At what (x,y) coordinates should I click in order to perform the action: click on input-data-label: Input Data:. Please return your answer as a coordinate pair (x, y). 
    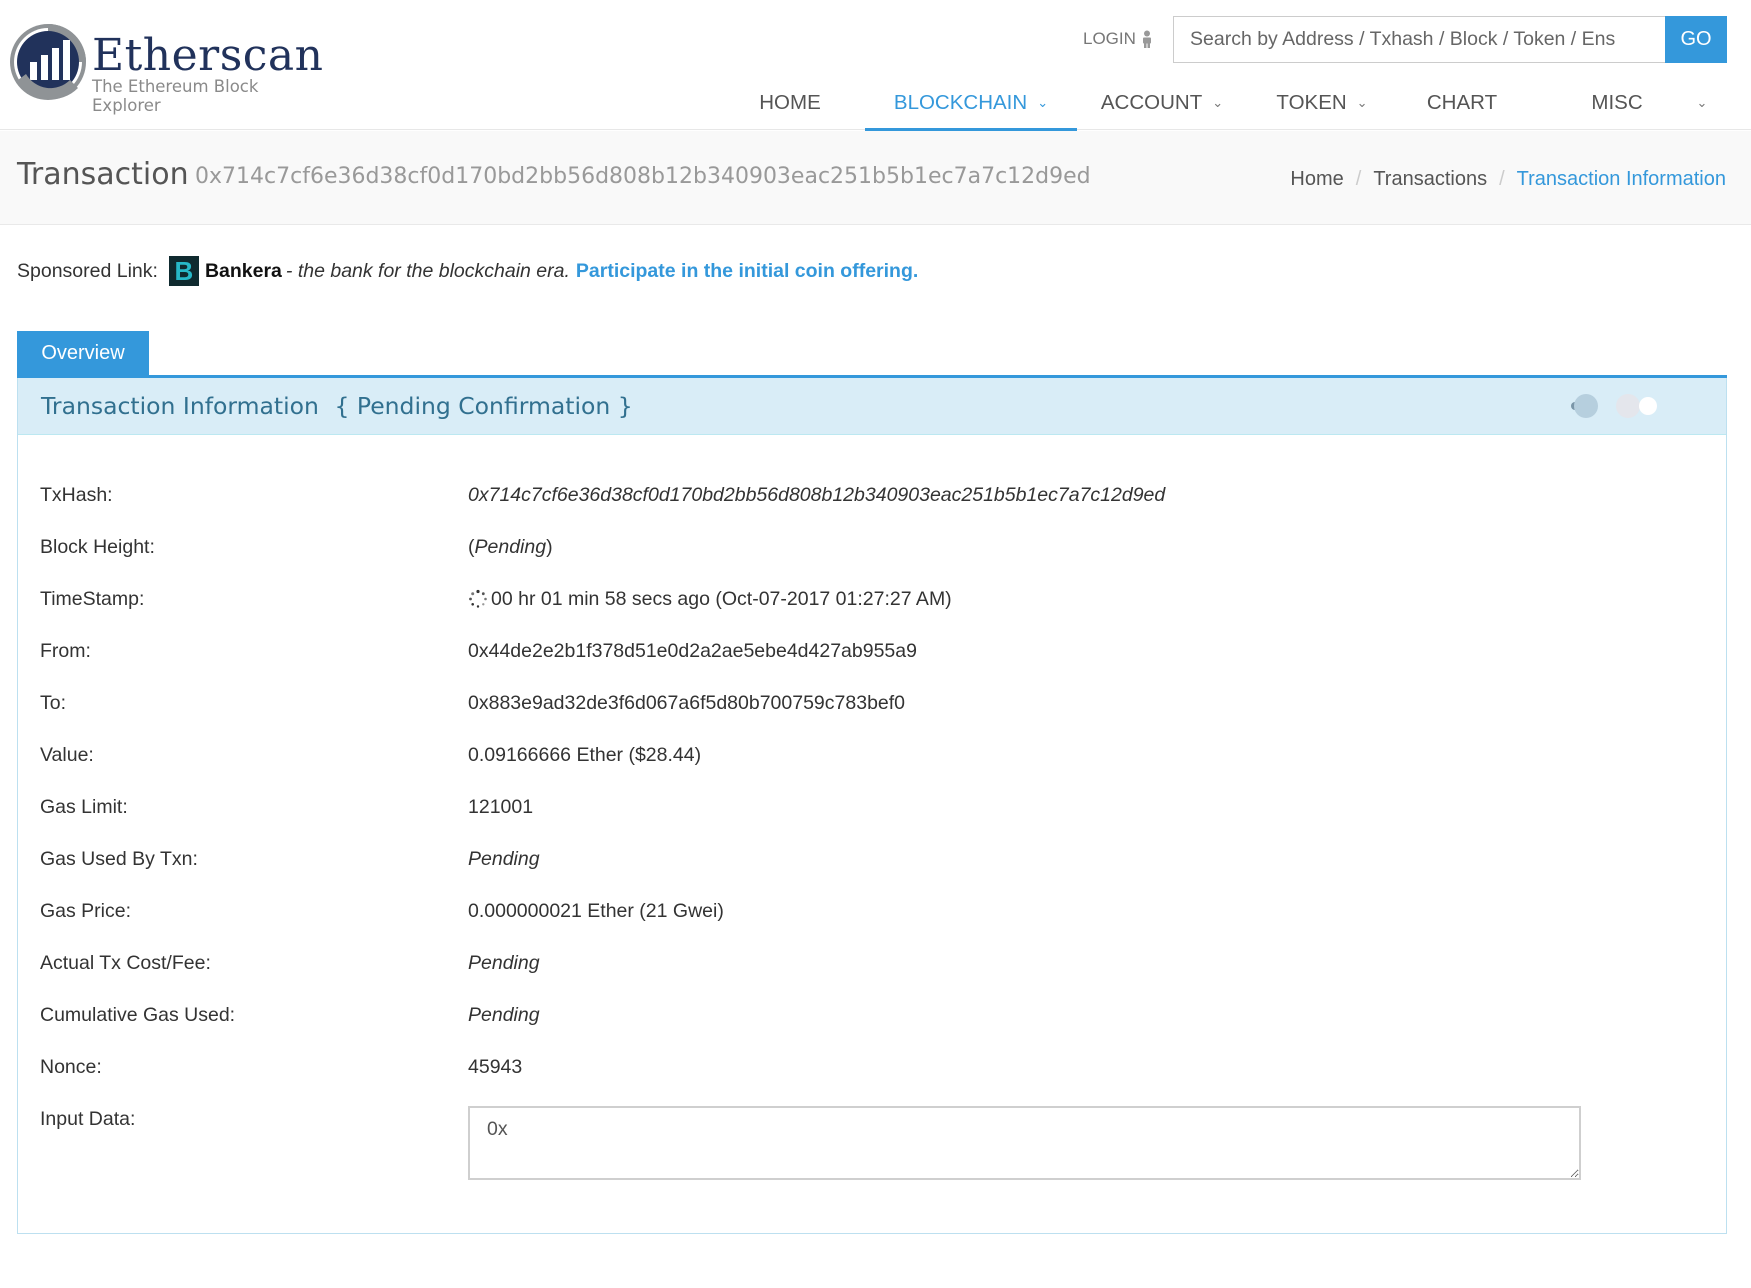
    Looking at the image, I should click on (88, 1119).